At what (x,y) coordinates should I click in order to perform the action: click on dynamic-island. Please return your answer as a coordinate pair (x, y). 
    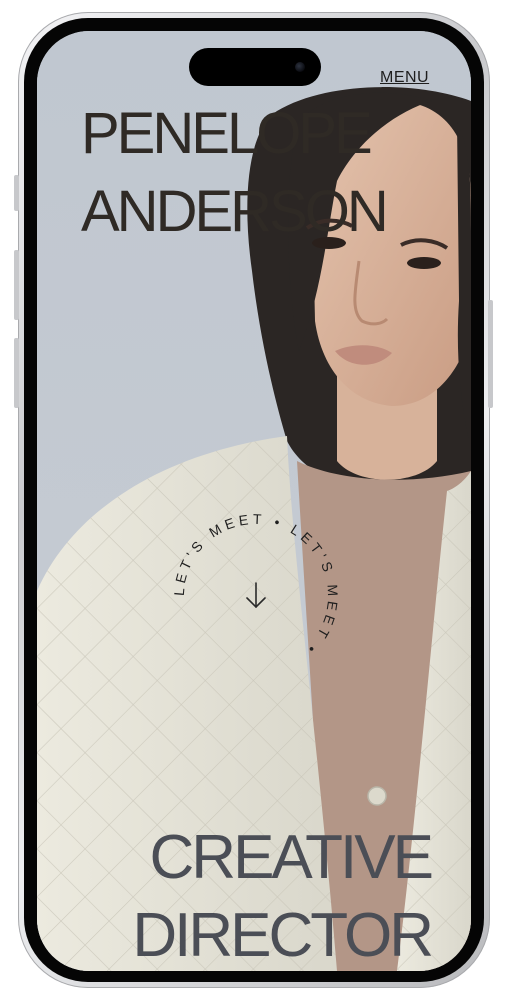
    Looking at the image, I should click on (255, 67).